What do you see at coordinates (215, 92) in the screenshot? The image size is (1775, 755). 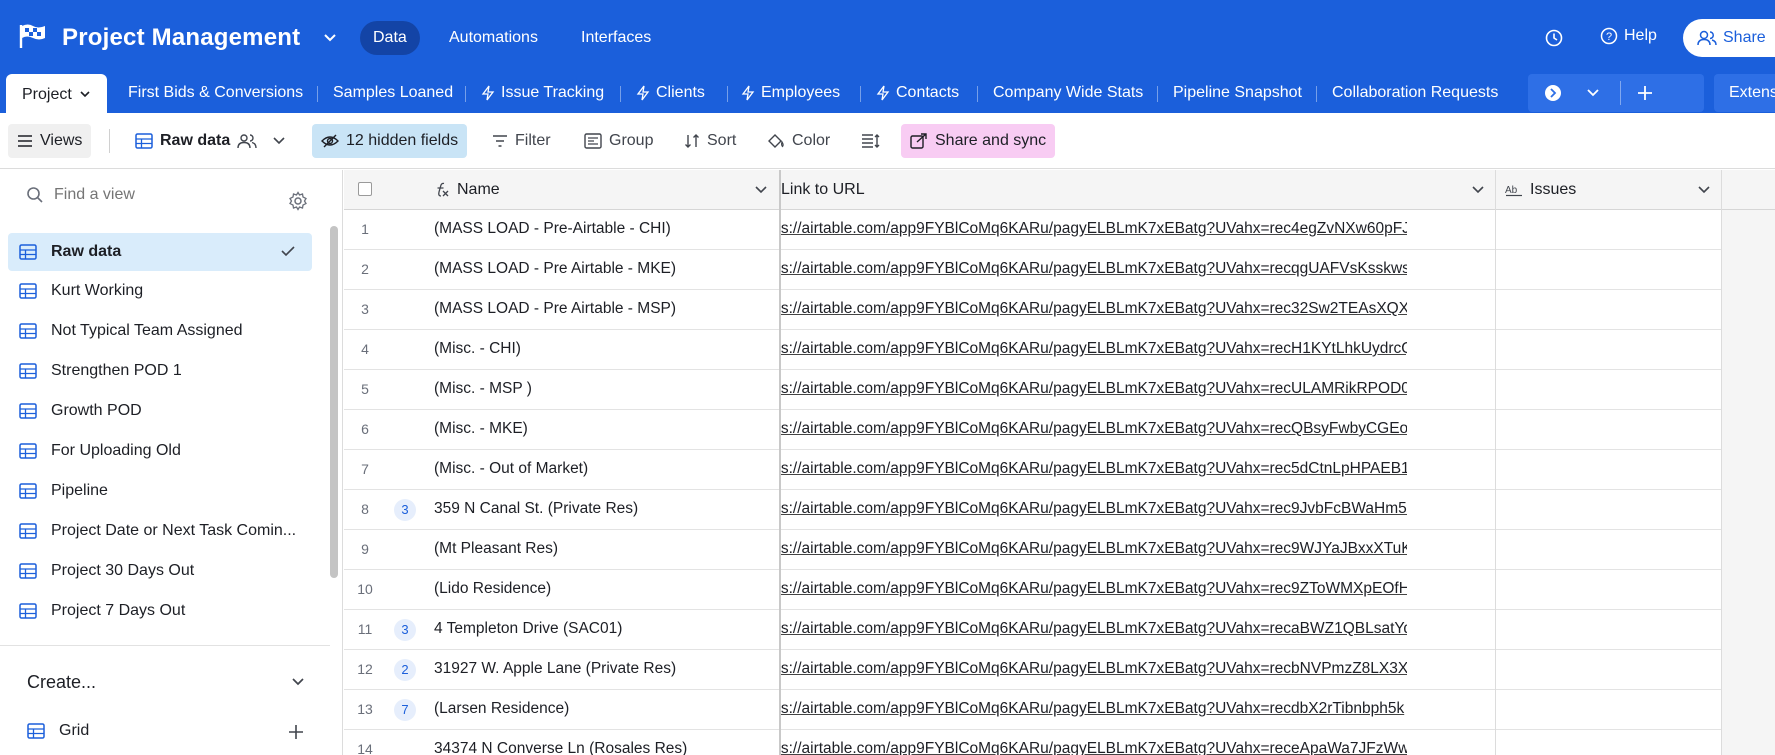 I see `tab-first-bids: First Bids & Conversions` at bounding box center [215, 92].